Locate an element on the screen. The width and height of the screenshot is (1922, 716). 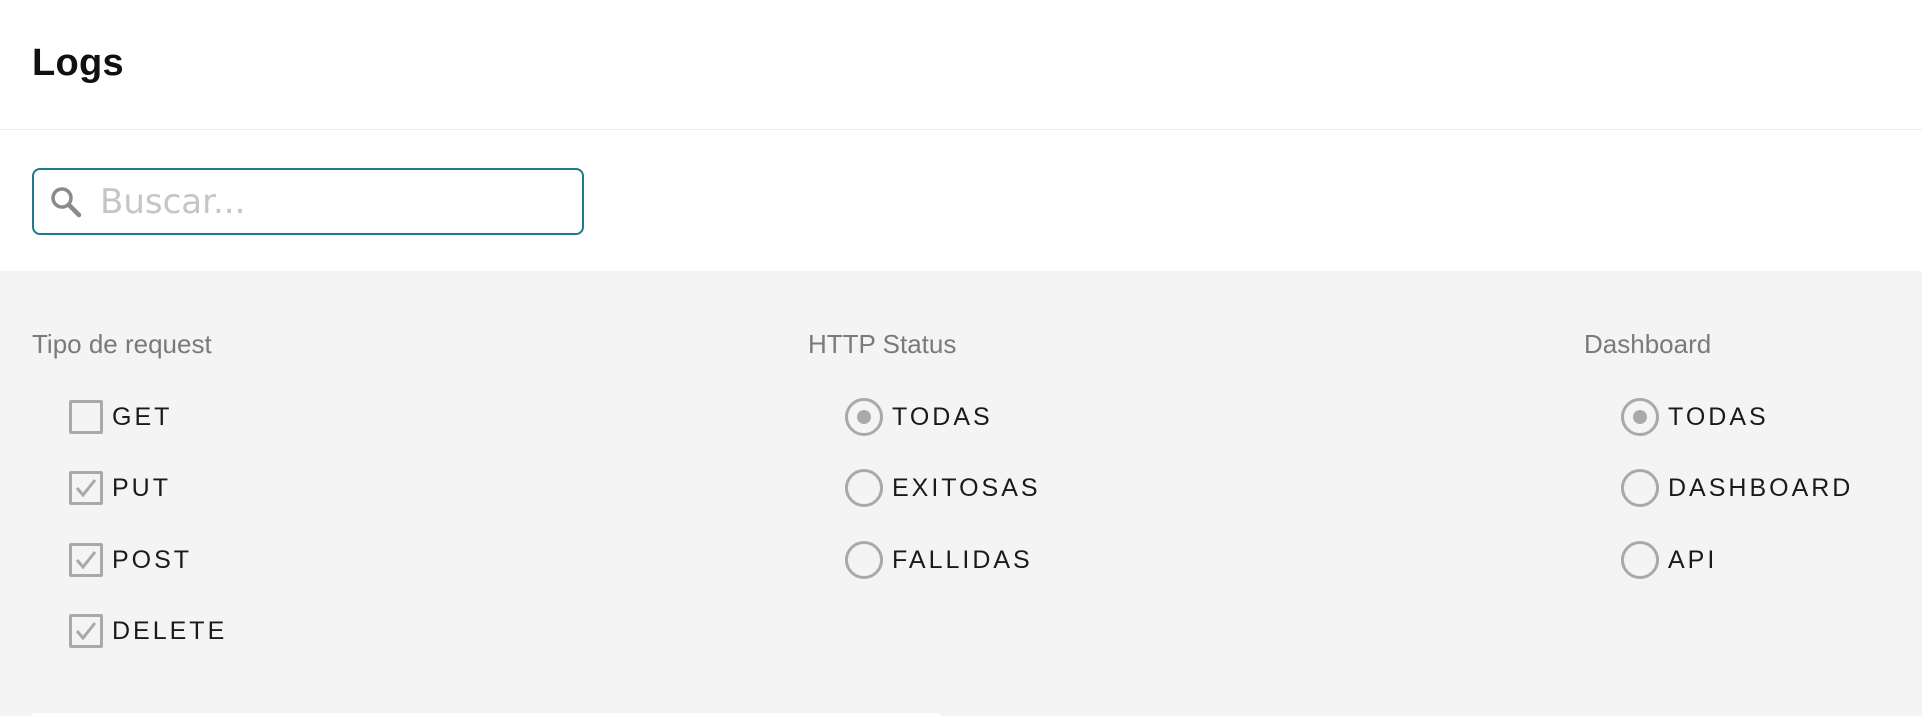
checkbox-label: PUT is located at coordinates (141, 487).